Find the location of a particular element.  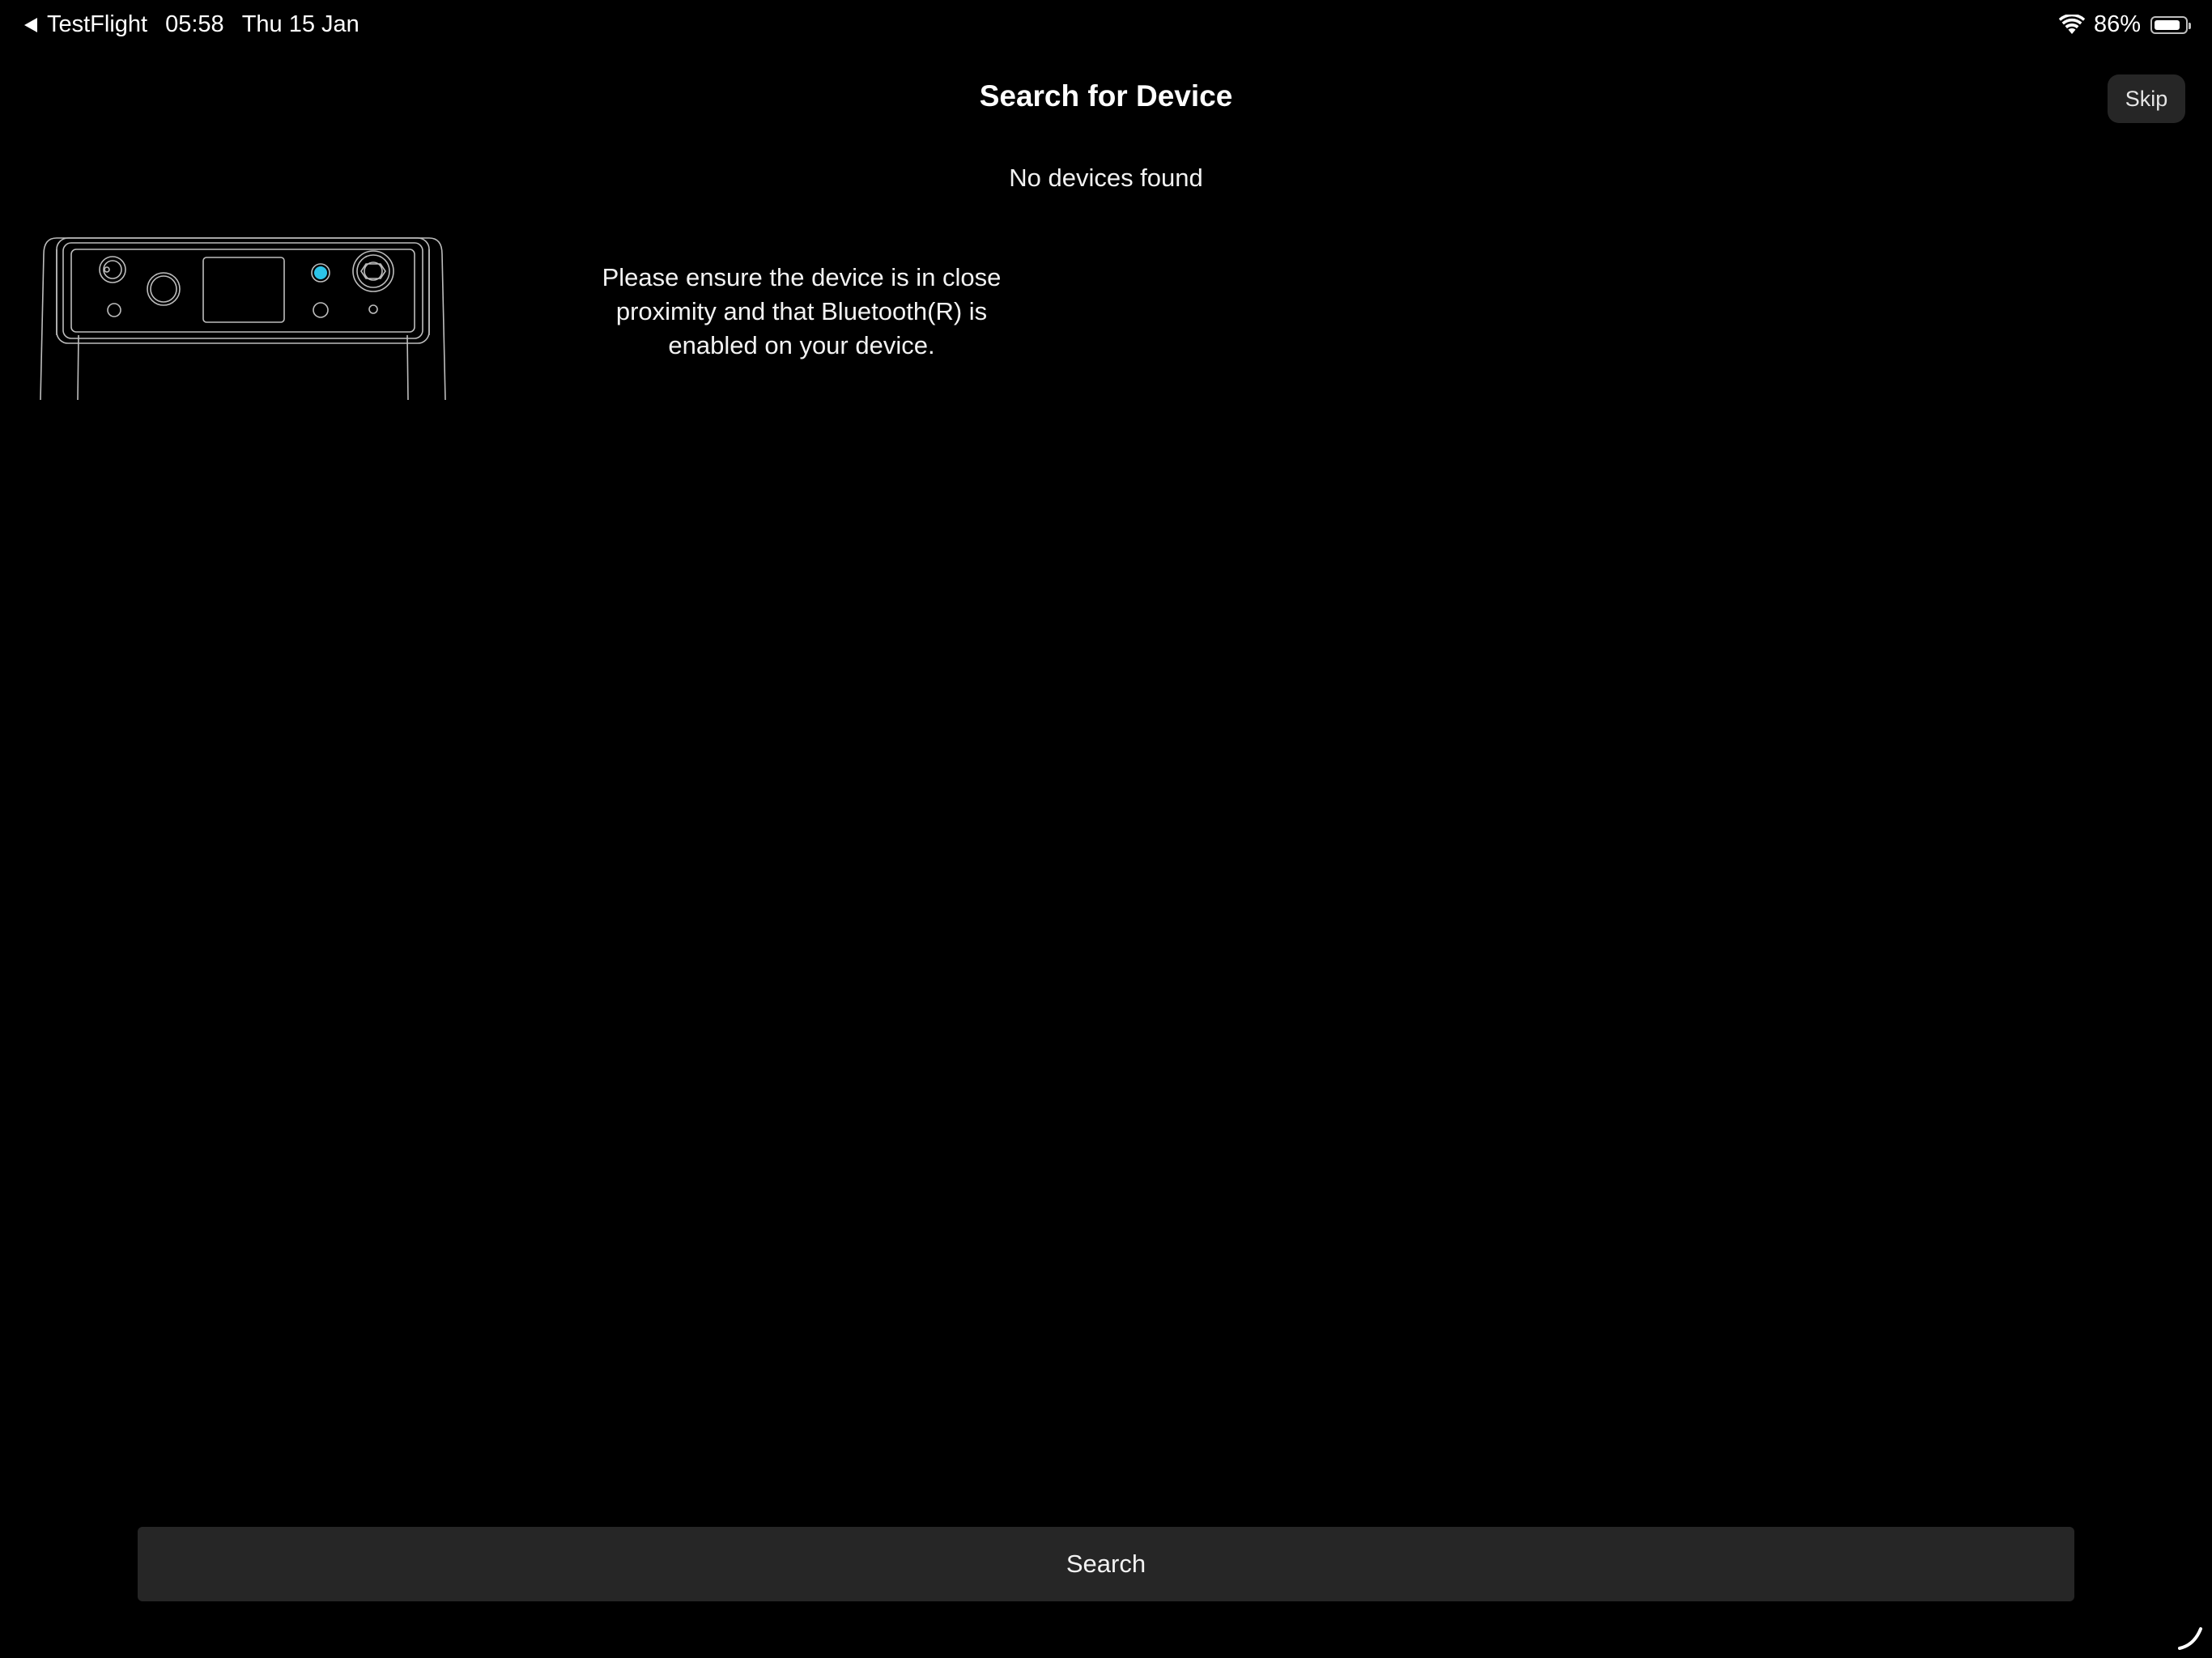

back-arrow-icon is located at coordinates (31, 24).